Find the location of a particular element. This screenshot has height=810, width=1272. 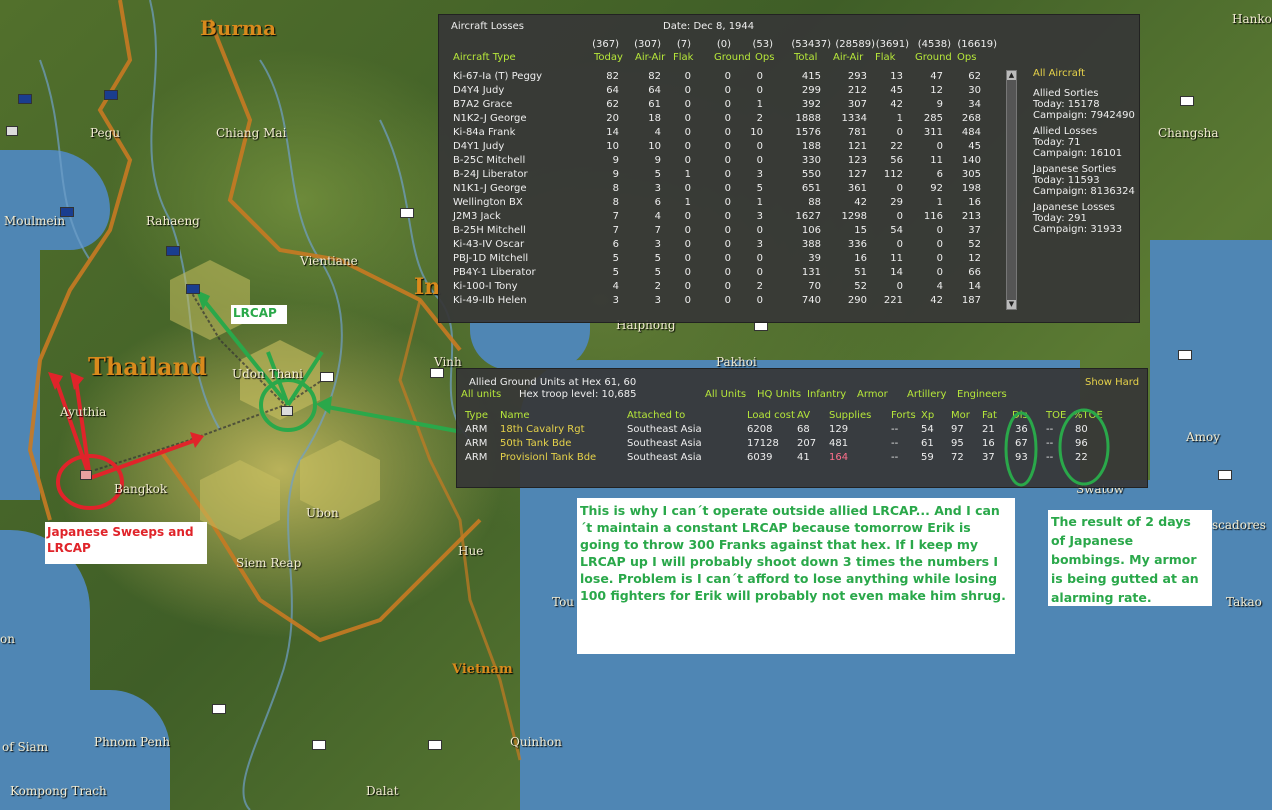

loss-value: 1334 is located at coordinates (854, 118).